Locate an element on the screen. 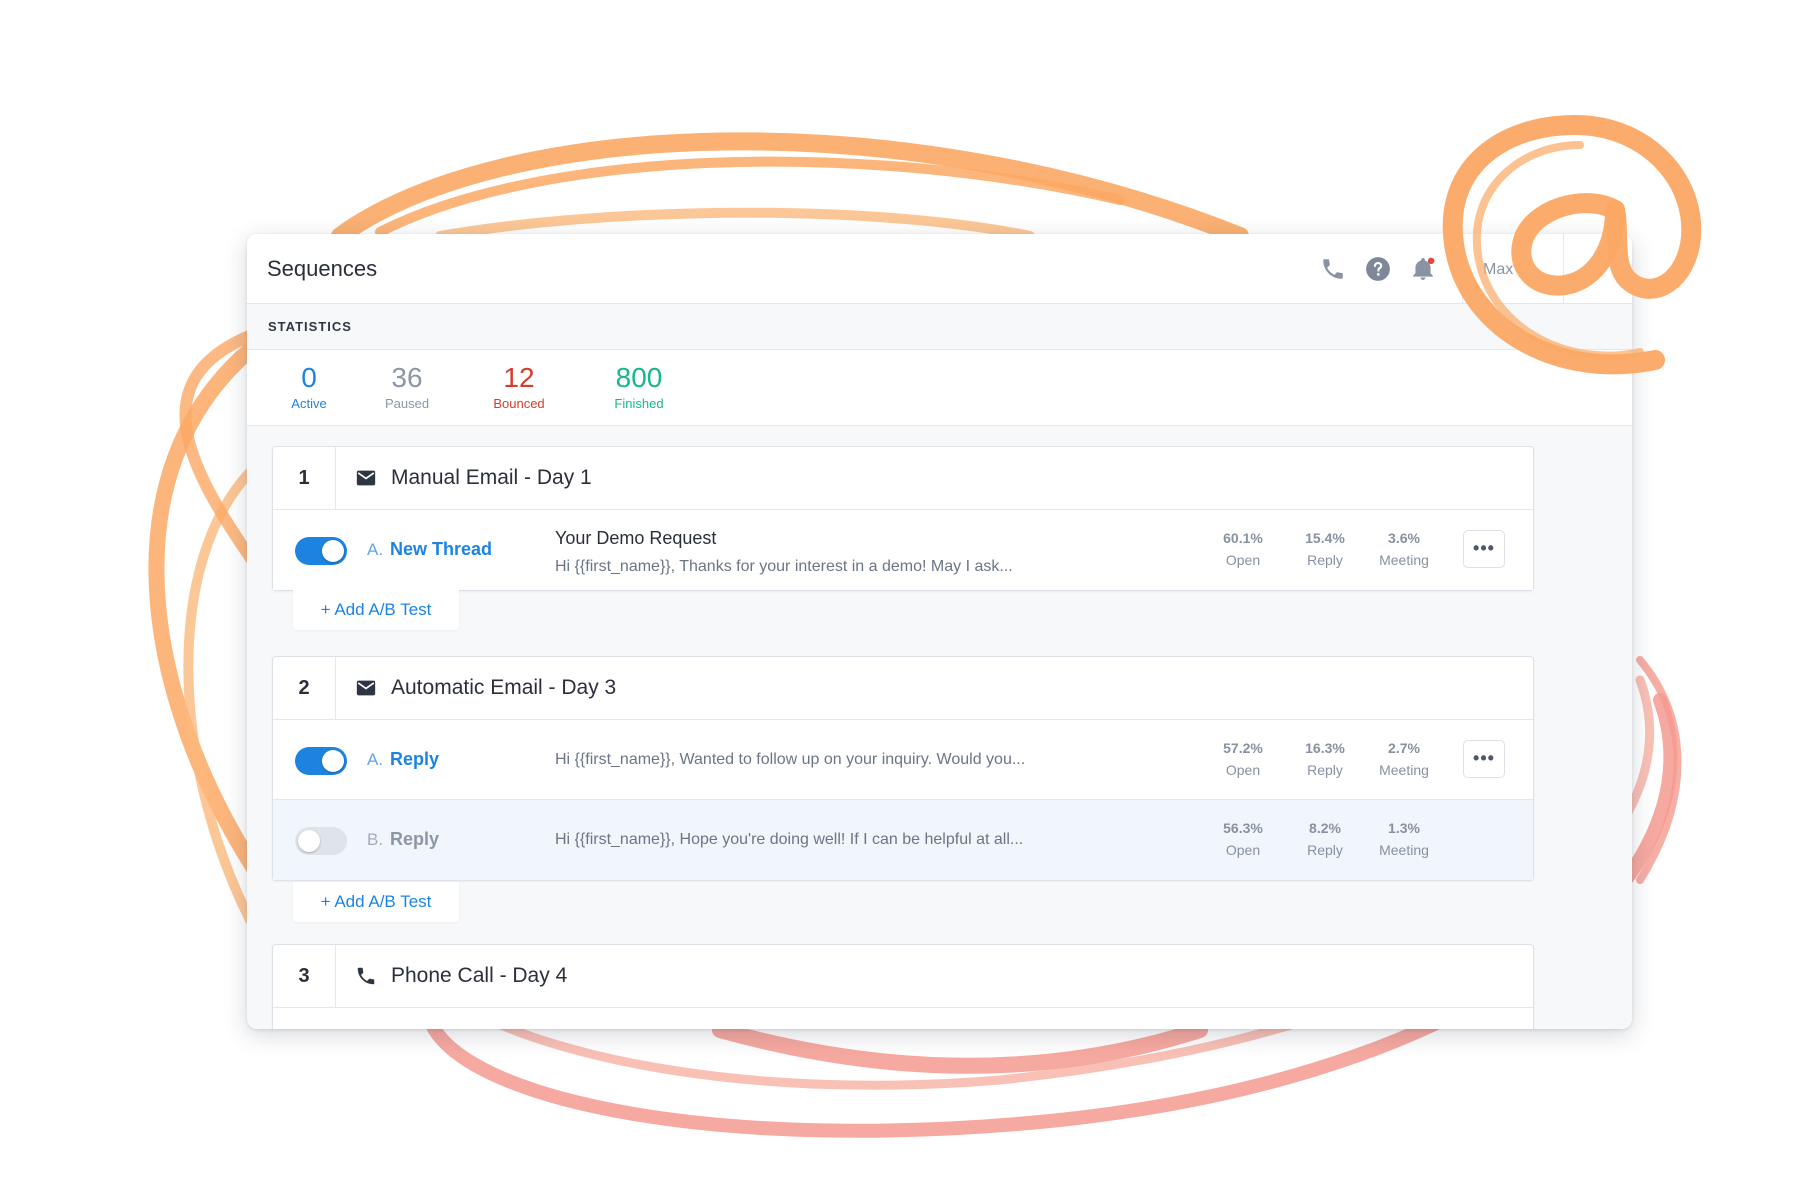  metric-value: 8.2% is located at coordinates (1325, 828).